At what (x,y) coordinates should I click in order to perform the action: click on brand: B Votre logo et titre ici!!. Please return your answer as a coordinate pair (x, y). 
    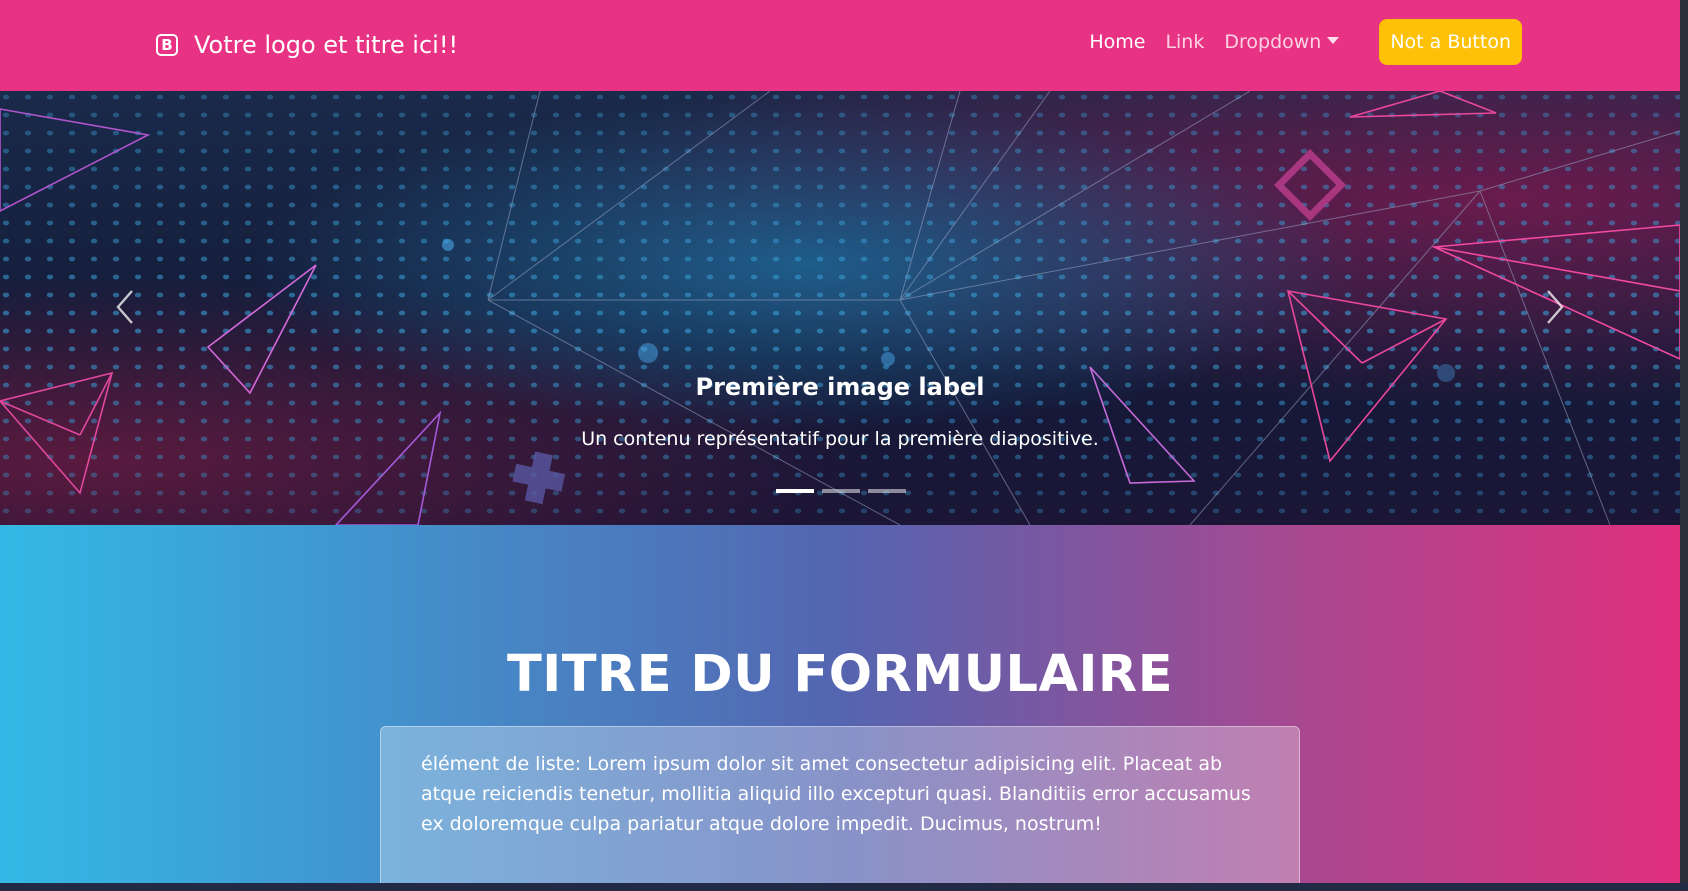
    Looking at the image, I should click on (307, 45).